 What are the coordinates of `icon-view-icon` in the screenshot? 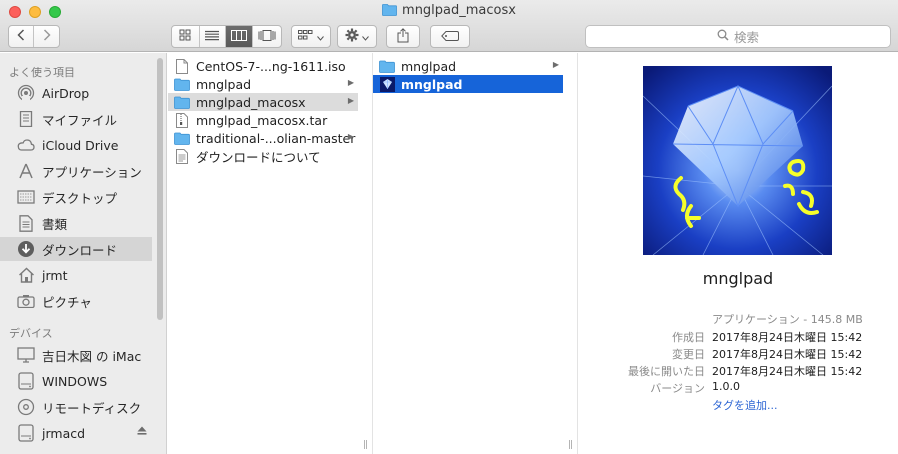 It's located at (185, 36).